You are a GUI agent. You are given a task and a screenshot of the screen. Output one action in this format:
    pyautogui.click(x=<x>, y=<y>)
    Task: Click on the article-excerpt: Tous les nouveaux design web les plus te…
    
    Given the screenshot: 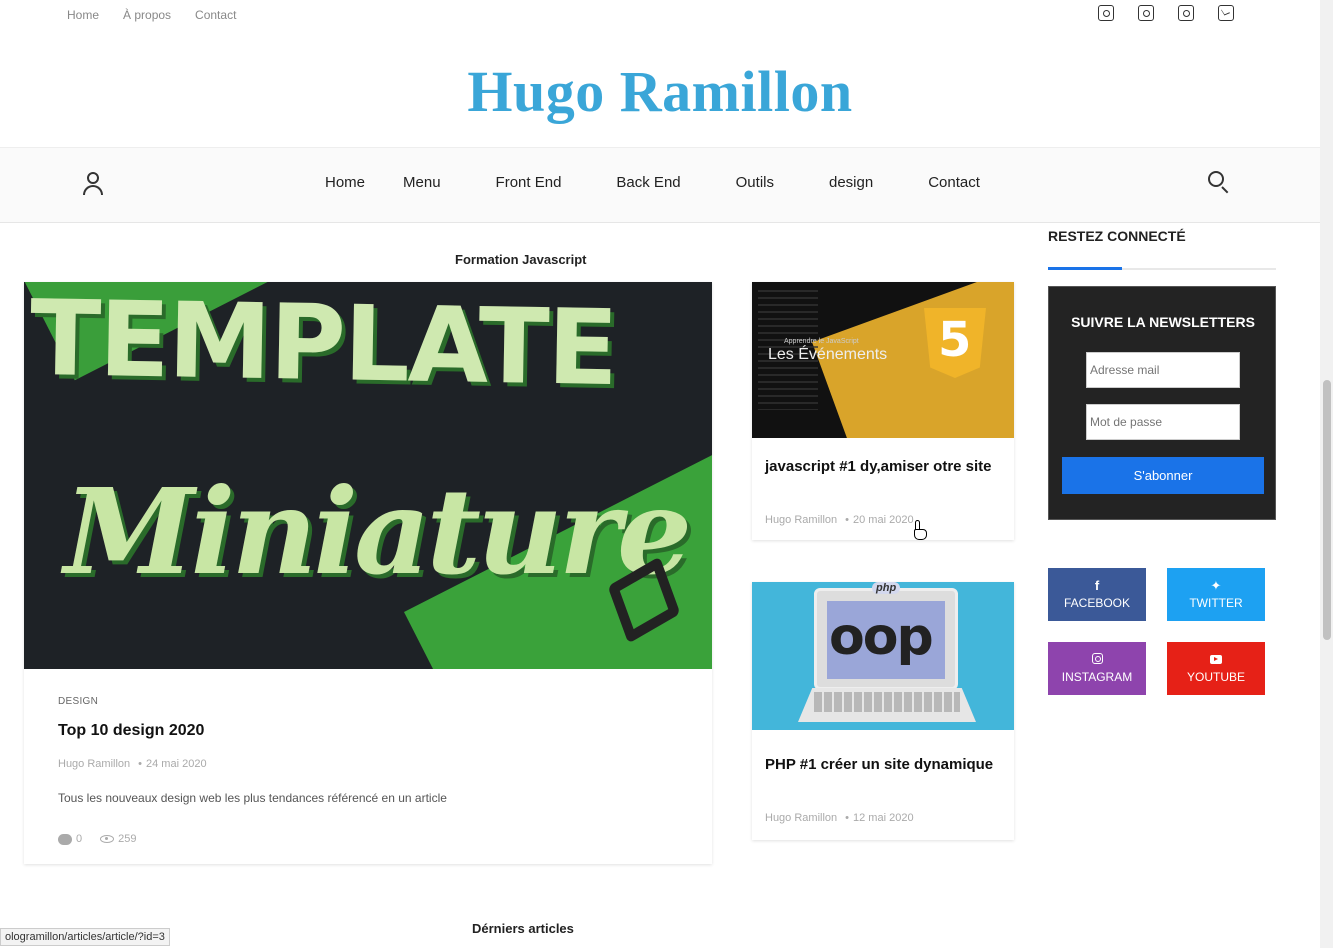 What is the action you would take?
    pyautogui.click(x=252, y=798)
    